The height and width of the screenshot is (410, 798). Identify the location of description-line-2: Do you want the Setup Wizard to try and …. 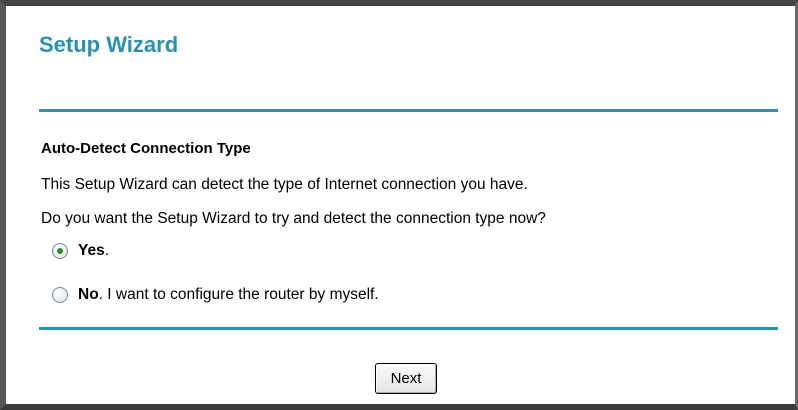
(293, 218).